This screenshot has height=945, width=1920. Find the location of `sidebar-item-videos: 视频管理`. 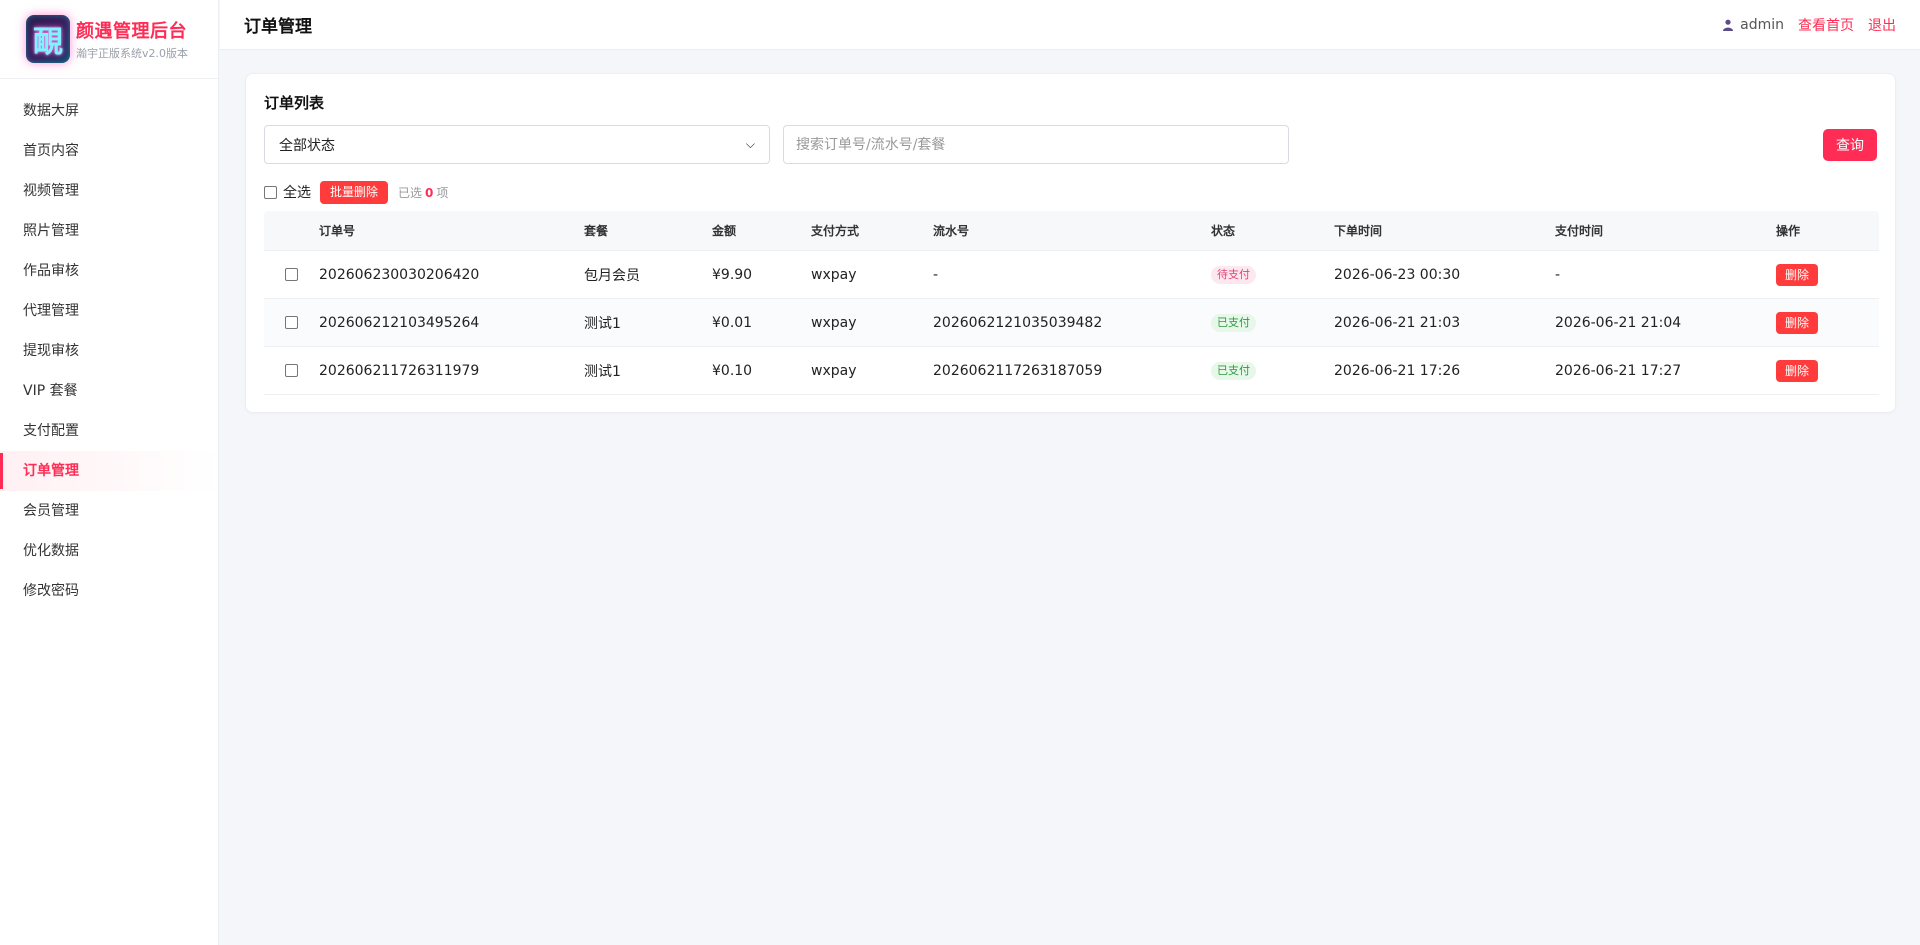

sidebar-item-videos: 视频管理 is located at coordinates (109, 191).